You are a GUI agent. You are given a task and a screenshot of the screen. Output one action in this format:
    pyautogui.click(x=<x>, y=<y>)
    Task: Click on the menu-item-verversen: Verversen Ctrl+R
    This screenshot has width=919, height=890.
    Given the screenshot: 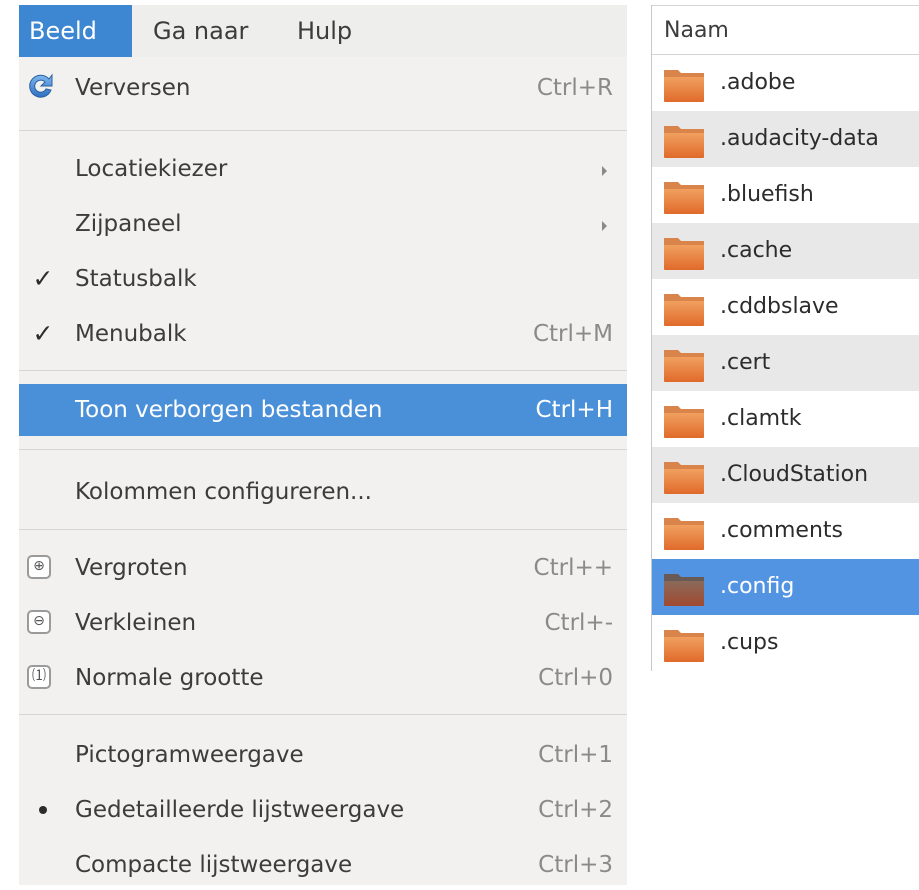 What is the action you would take?
    pyautogui.click(x=323, y=88)
    